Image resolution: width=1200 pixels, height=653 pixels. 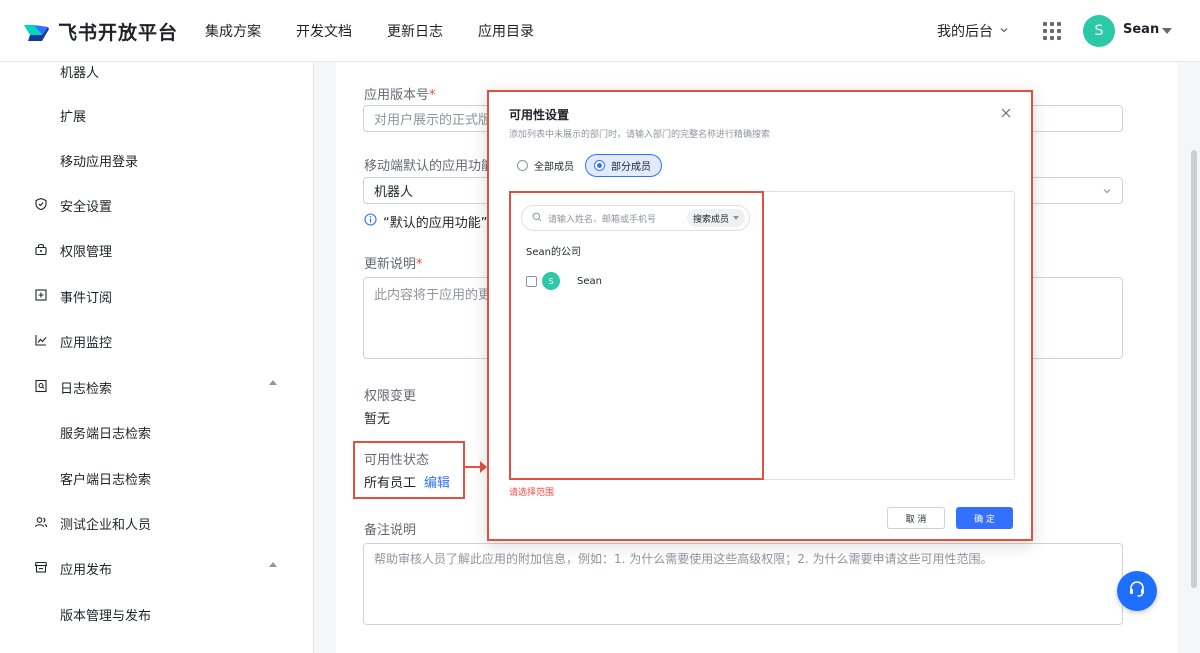 What do you see at coordinates (36, 32) in the screenshot?
I see `feishu-logo-icon` at bounding box center [36, 32].